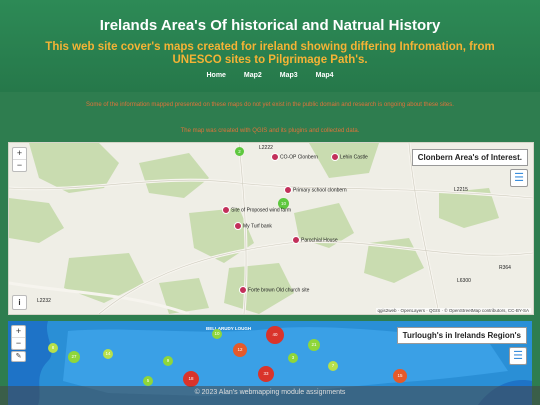 Image resolution: width=540 pixels, height=405 pixels. What do you see at coordinates (505, 268) in the screenshot?
I see `road-label: R364` at bounding box center [505, 268].